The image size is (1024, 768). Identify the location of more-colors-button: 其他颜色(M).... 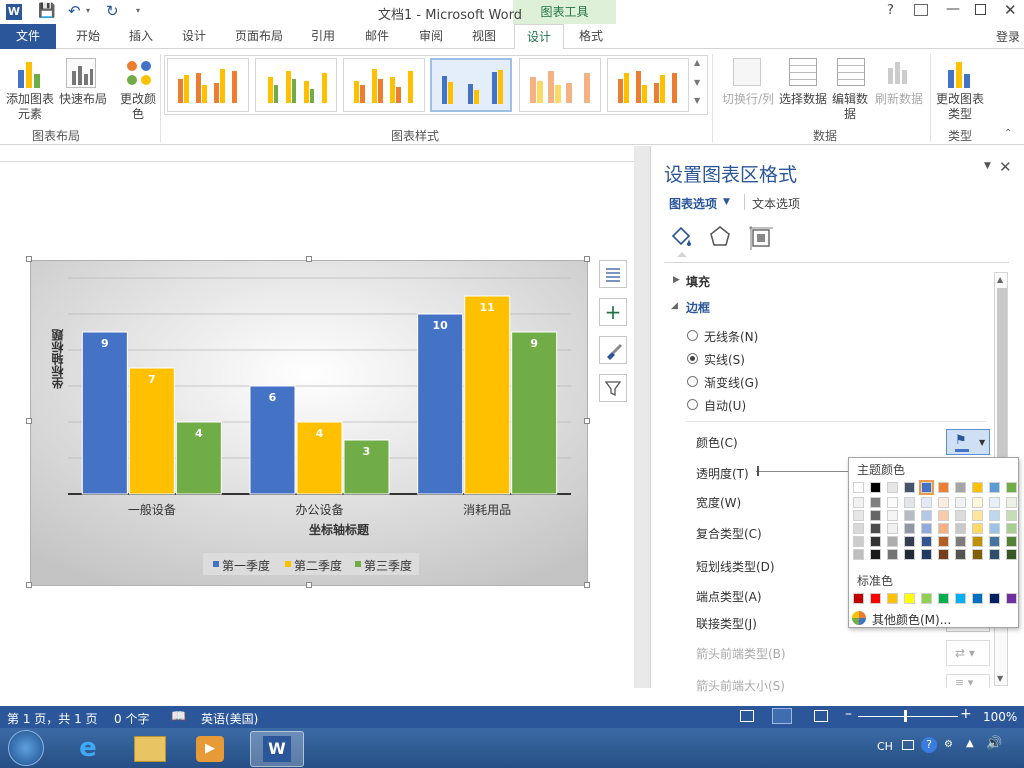
(911, 619).